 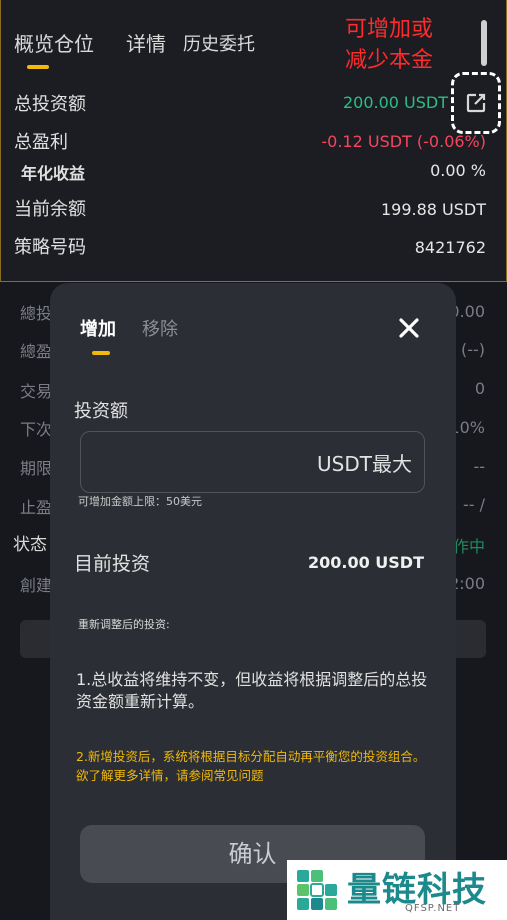 I want to click on watermark-subtitle: QFSP.NET, so click(x=433, y=908).